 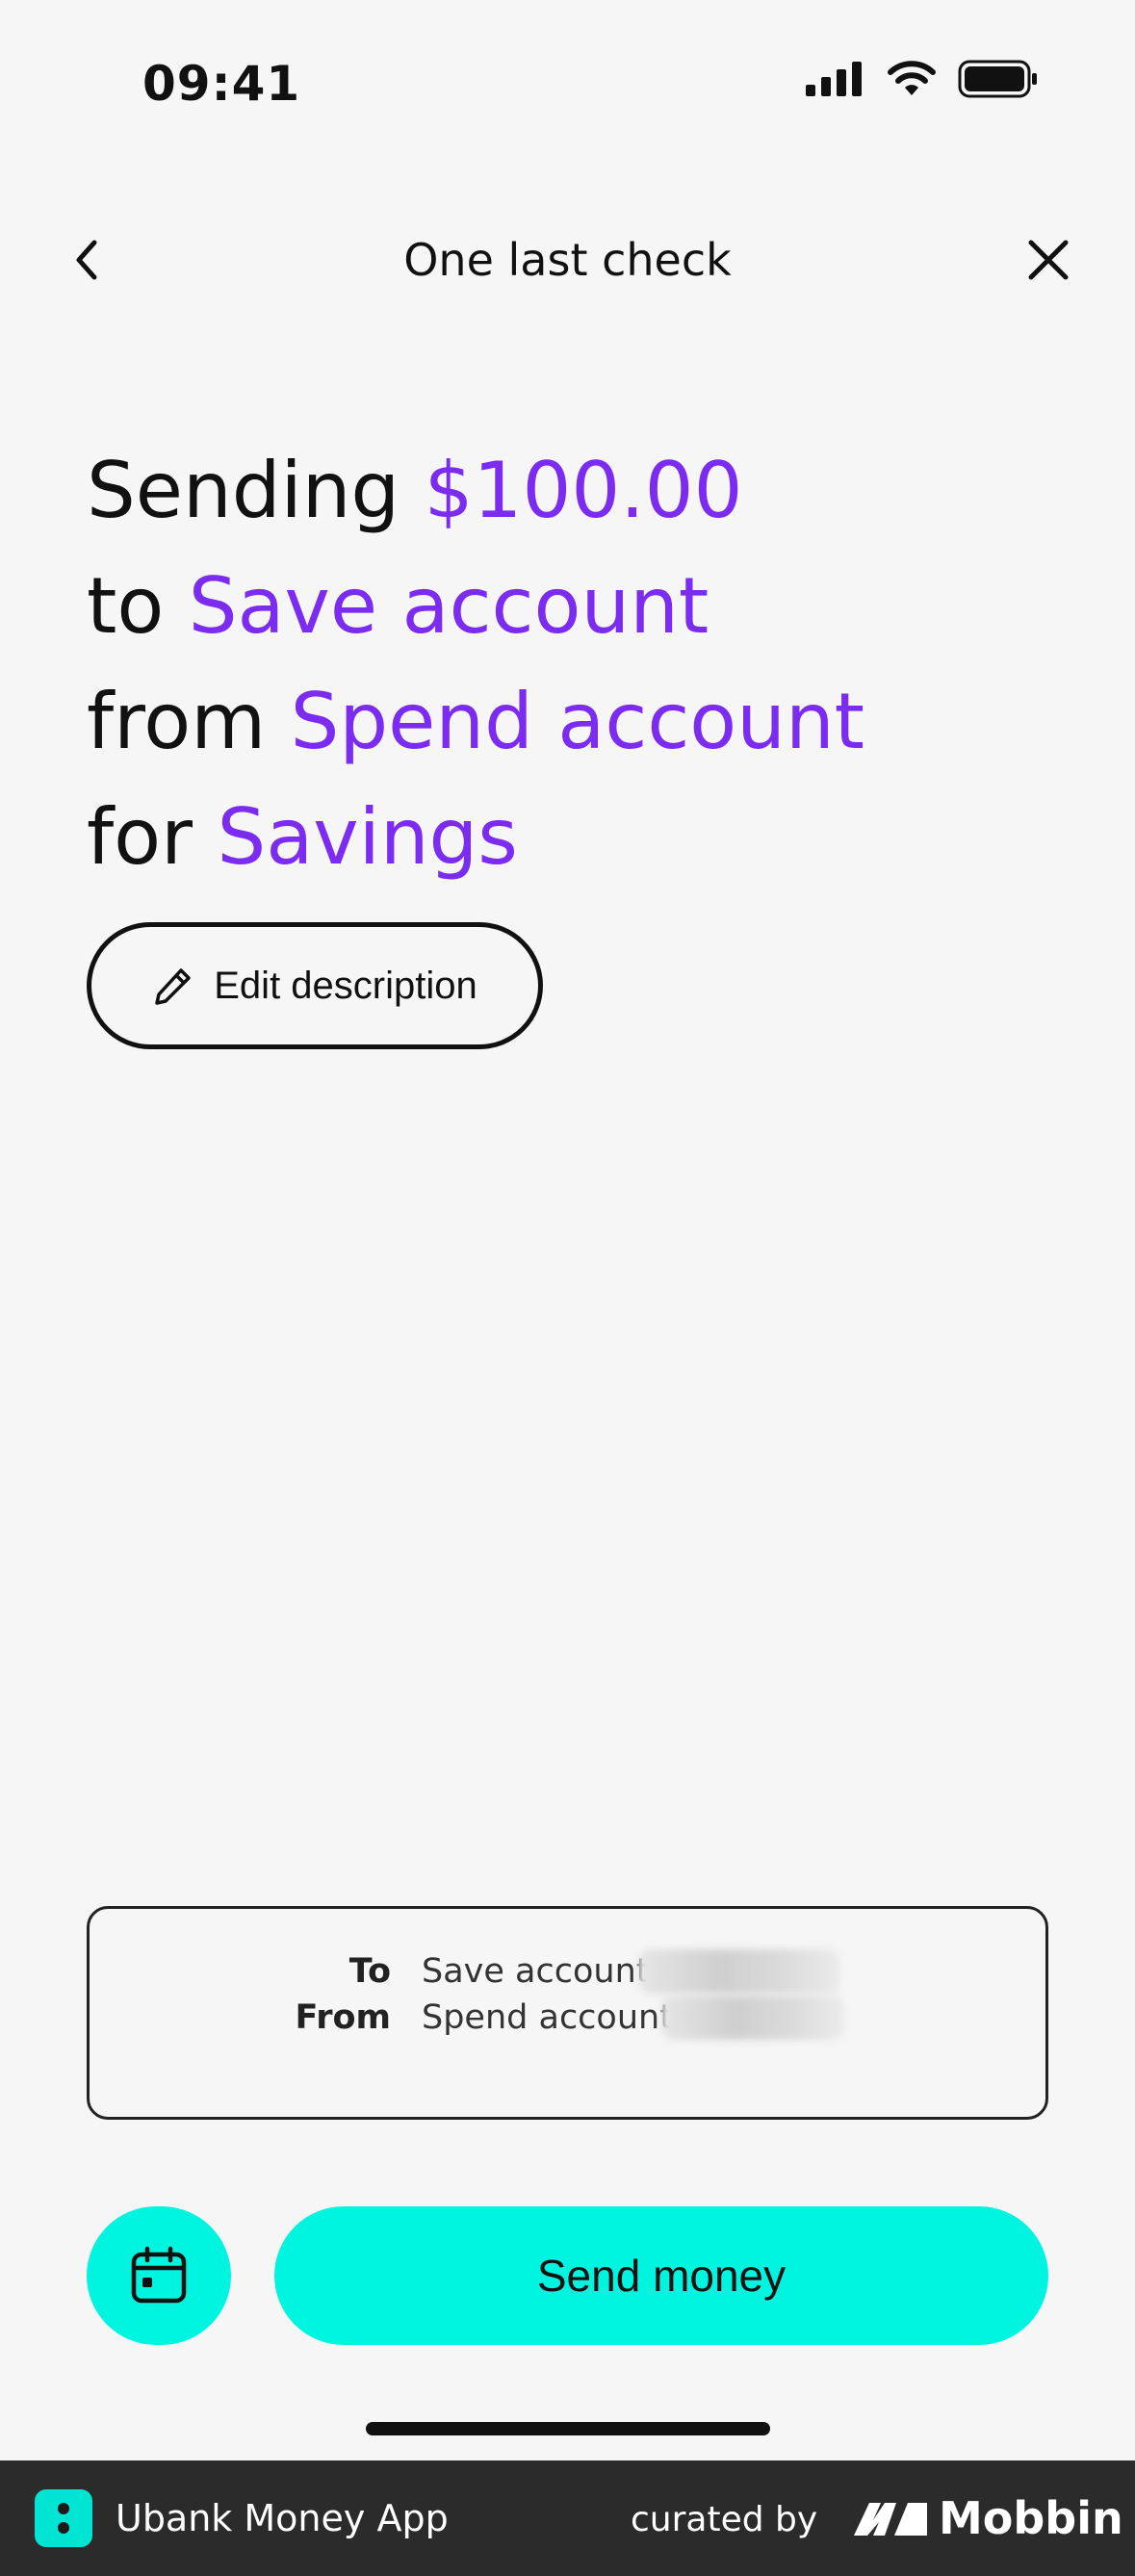 I want to click on summary-from-account: Spend account, so click(x=577, y=722).